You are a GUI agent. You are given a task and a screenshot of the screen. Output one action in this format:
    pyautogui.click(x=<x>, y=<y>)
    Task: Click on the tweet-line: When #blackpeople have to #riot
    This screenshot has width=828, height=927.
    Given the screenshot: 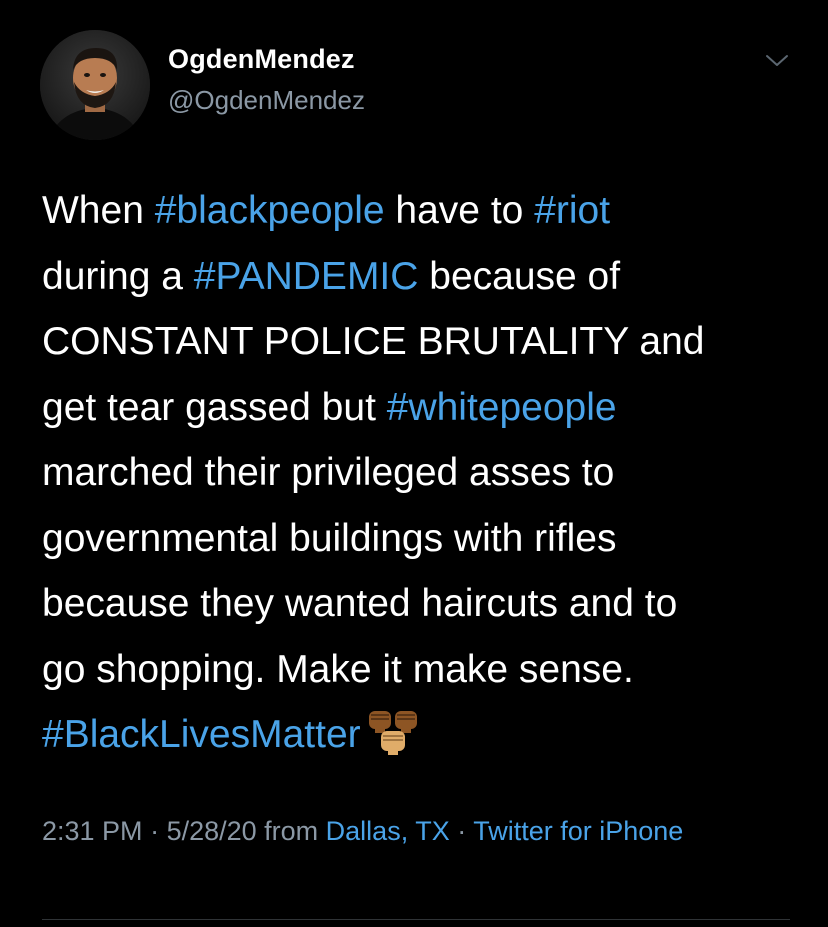 What is the action you would take?
    pyautogui.click(x=422, y=211)
    